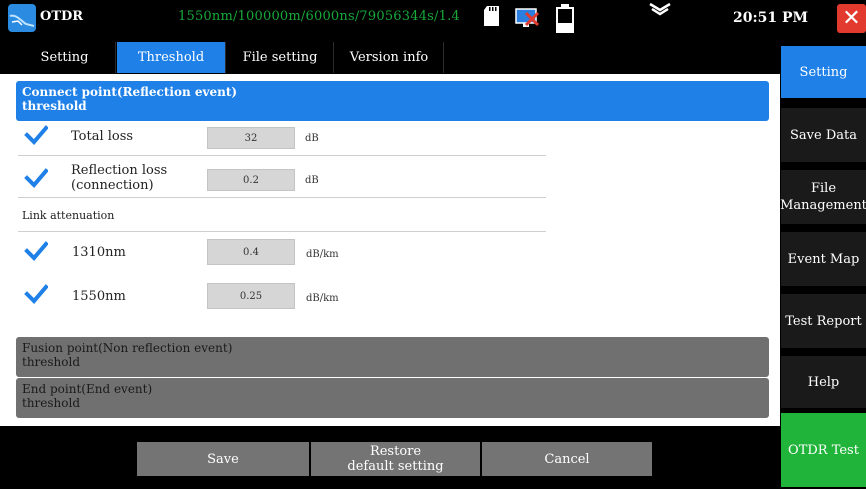 Image resolution: width=866 pixels, height=489 pixels. Describe the element at coordinates (36, 178) in the screenshot. I see `reflection-loss-checkbox` at that location.